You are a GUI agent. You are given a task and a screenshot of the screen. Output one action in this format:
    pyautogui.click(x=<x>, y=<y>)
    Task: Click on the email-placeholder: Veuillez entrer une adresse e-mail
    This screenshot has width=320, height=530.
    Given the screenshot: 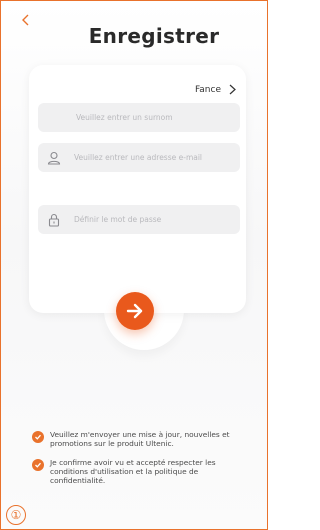 What is the action you would take?
    pyautogui.click(x=138, y=157)
    